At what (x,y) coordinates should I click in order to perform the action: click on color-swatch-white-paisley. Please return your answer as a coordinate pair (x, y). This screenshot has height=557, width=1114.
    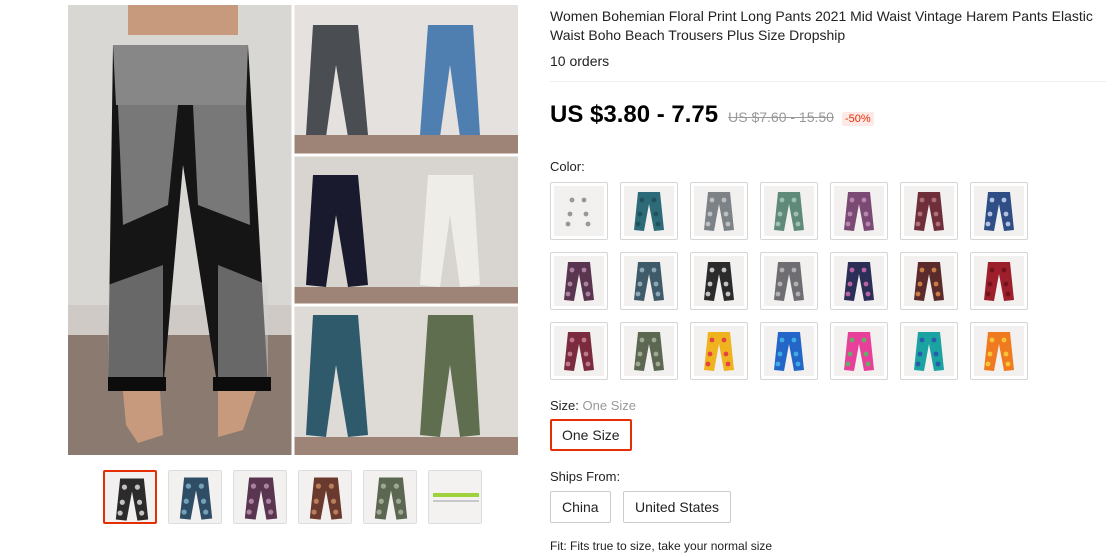
    Looking at the image, I should click on (579, 211).